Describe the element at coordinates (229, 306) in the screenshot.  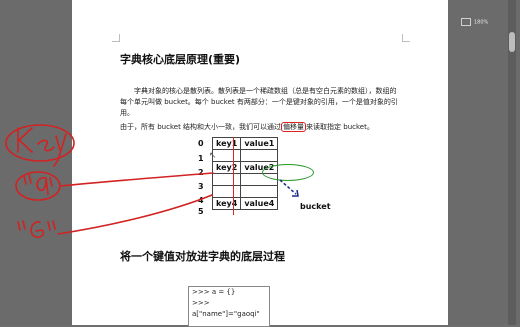
I see `code-block: >>> a = {} >>> a["name"]="gaoqi"` at that location.